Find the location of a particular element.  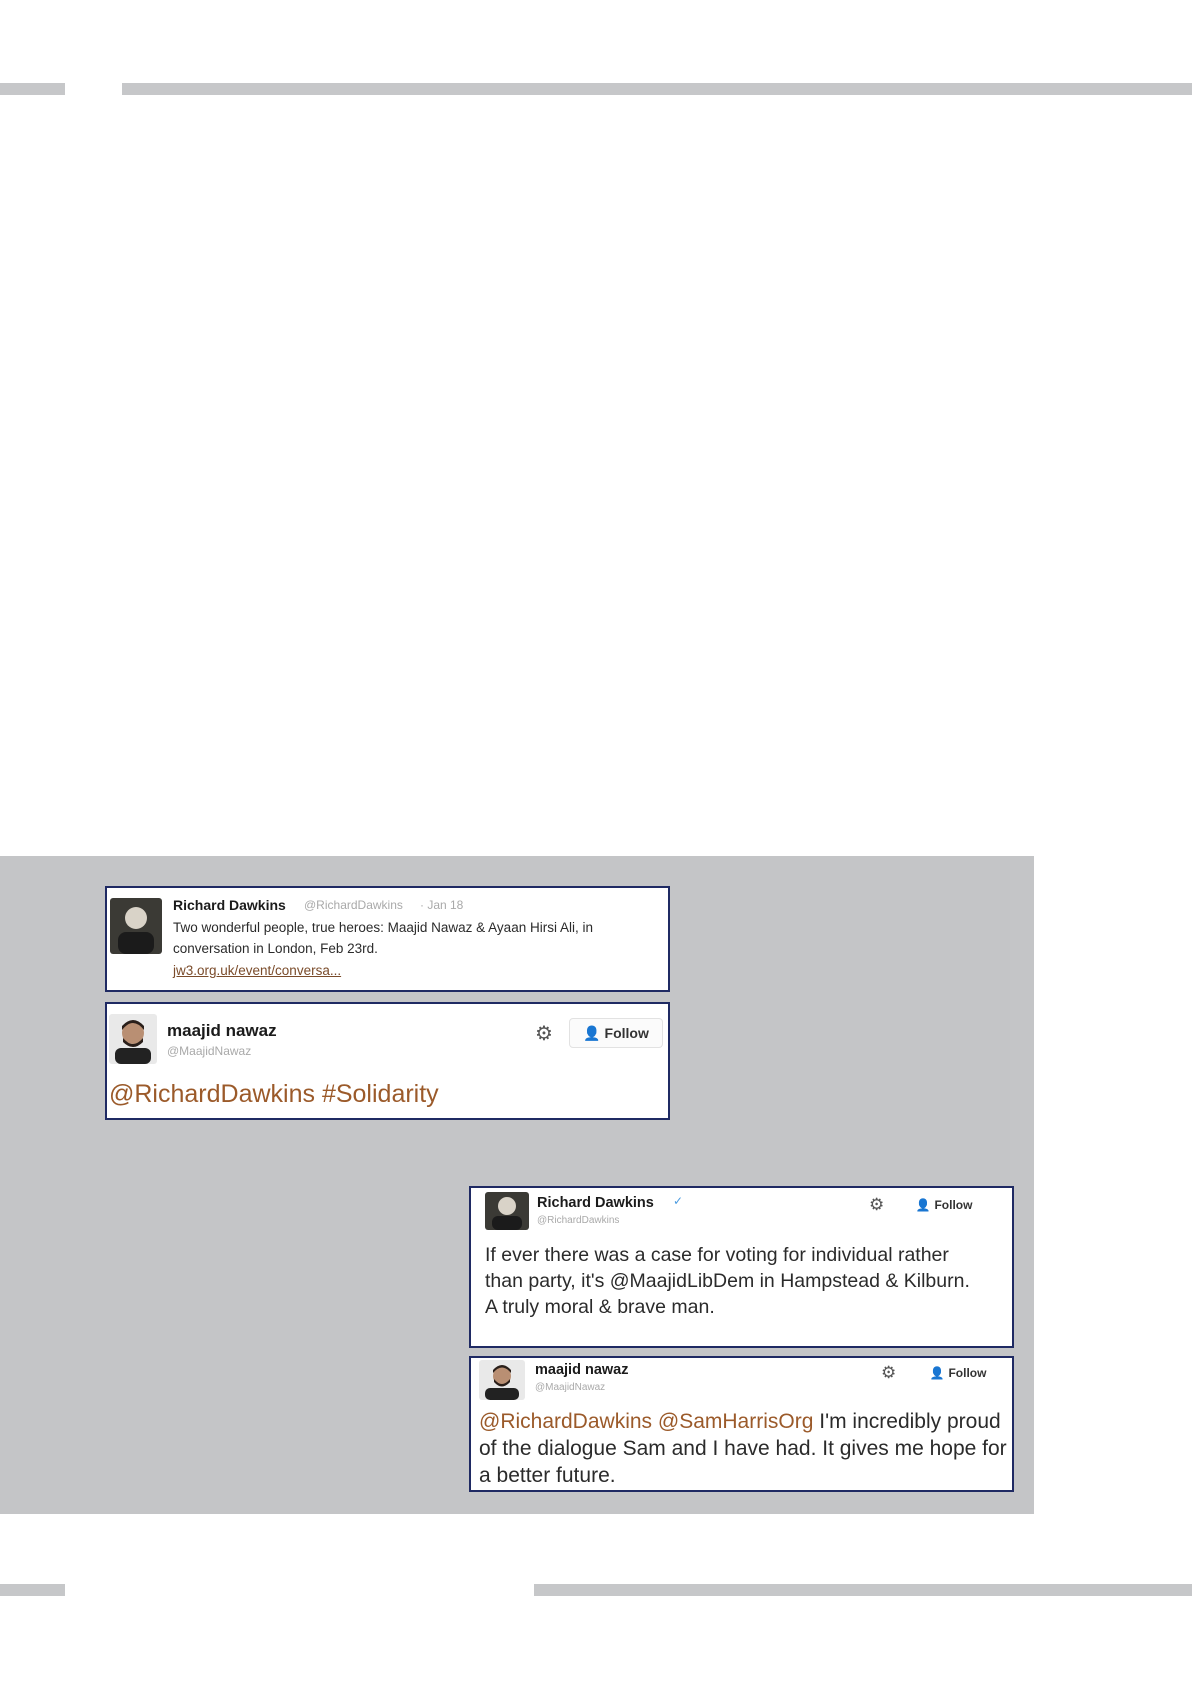

top-rule-left is located at coordinates (32, 89).